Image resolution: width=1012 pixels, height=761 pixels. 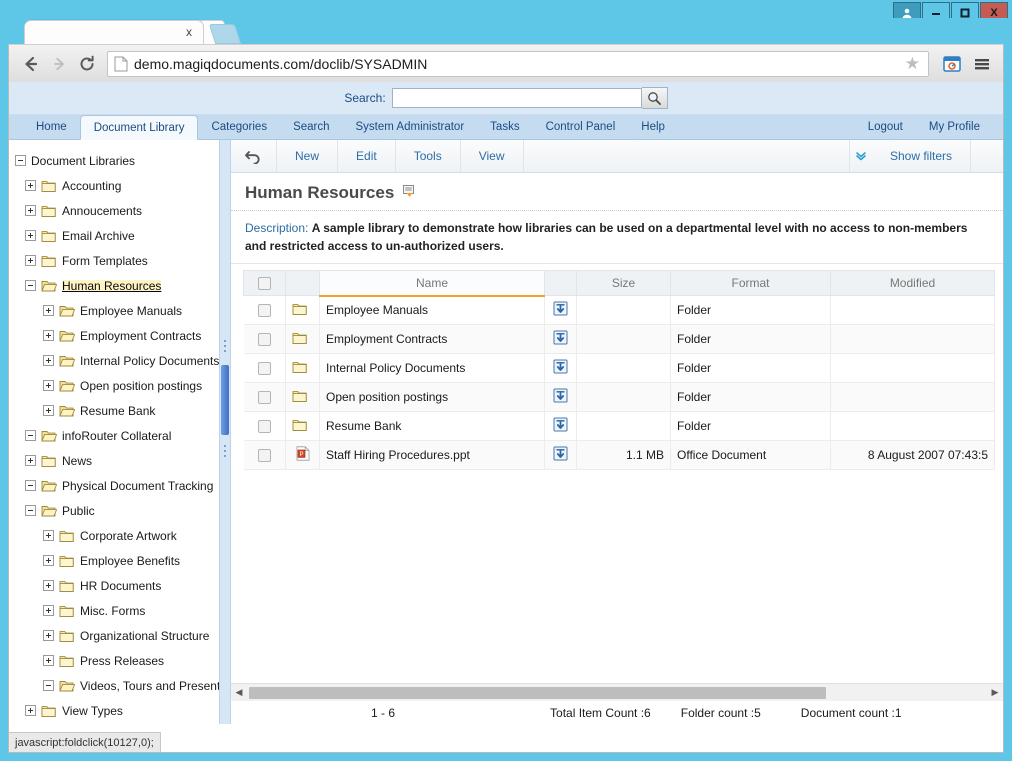 What do you see at coordinates (504, 127) in the screenshot?
I see `nav-item-tasks: Tasks` at bounding box center [504, 127].